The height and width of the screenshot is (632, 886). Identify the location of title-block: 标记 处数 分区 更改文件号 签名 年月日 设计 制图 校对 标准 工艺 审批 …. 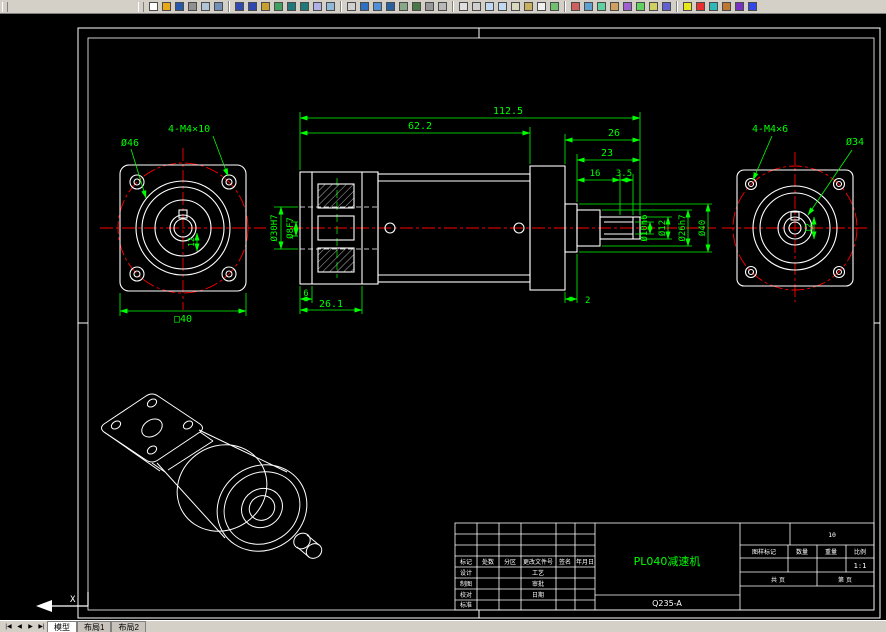
(664, 566).